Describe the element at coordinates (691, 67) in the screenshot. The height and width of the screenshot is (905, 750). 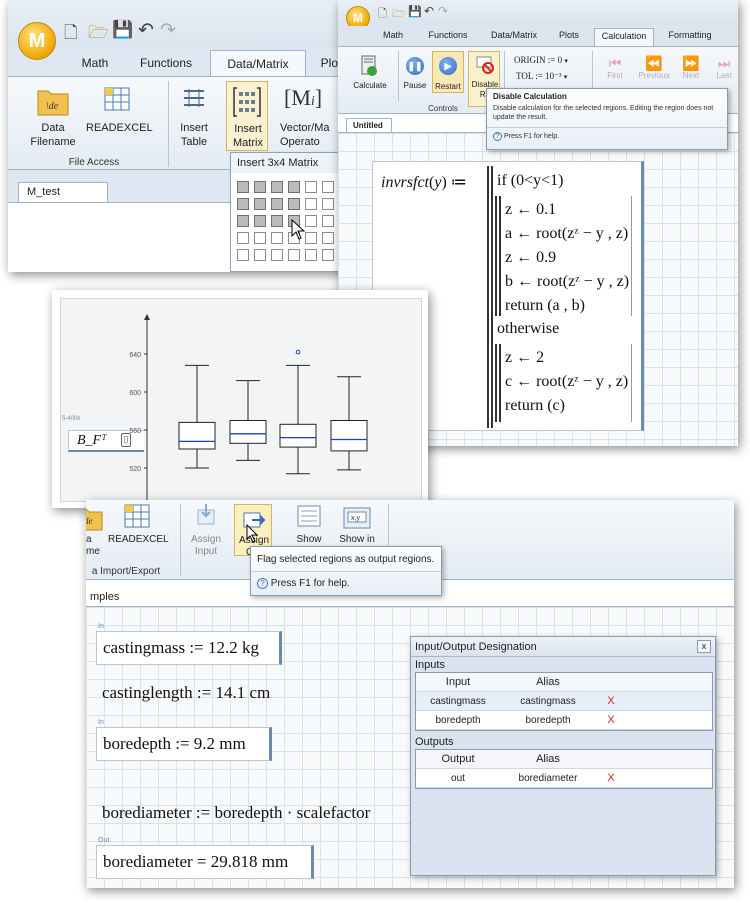
I see `nav-next: ⏩ Next` at that location.